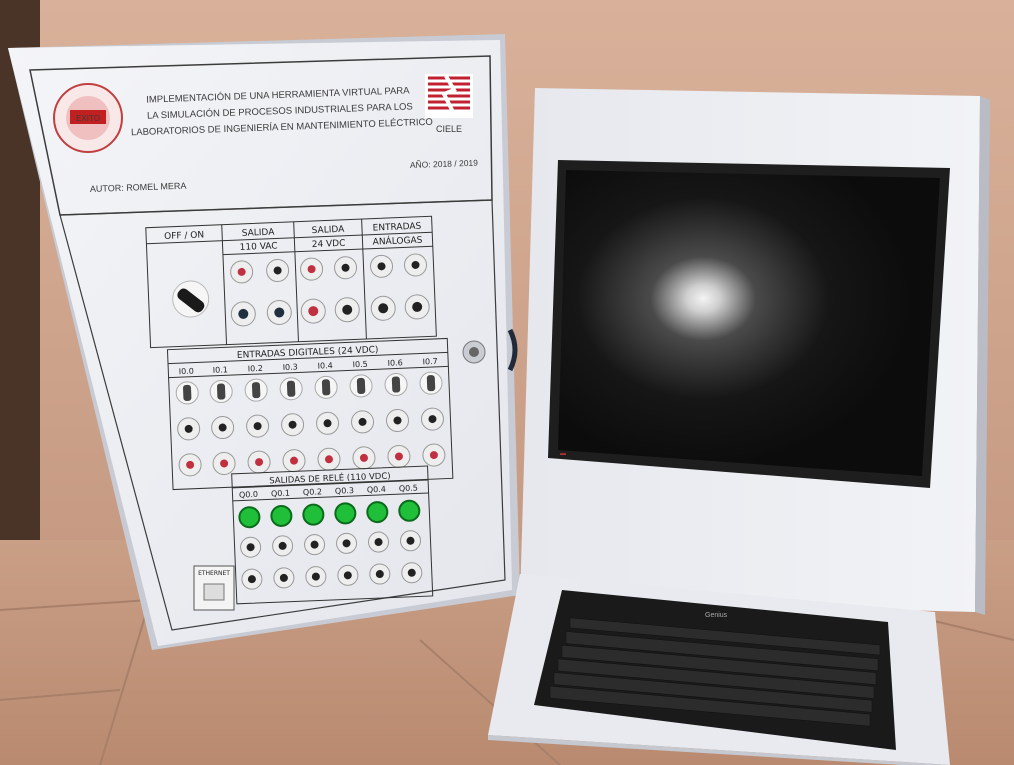 This screenshot has width=1014, height=765. What do you see at coordinates (359, 365) in the screenshot?
I see `digital-input-label: I0.5` at bounding box center [359, 365].